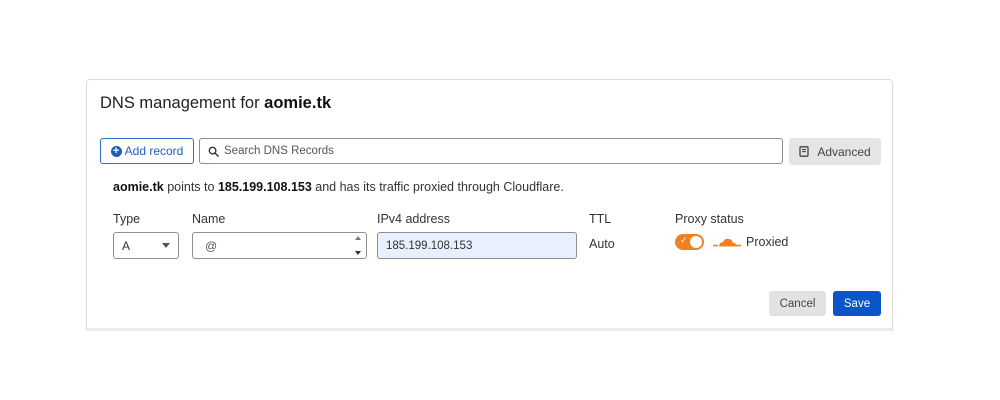  Describe the element at coordinates (264, 187) in the screenshot. I see `info-ip: 185.199.108.153` at that location.